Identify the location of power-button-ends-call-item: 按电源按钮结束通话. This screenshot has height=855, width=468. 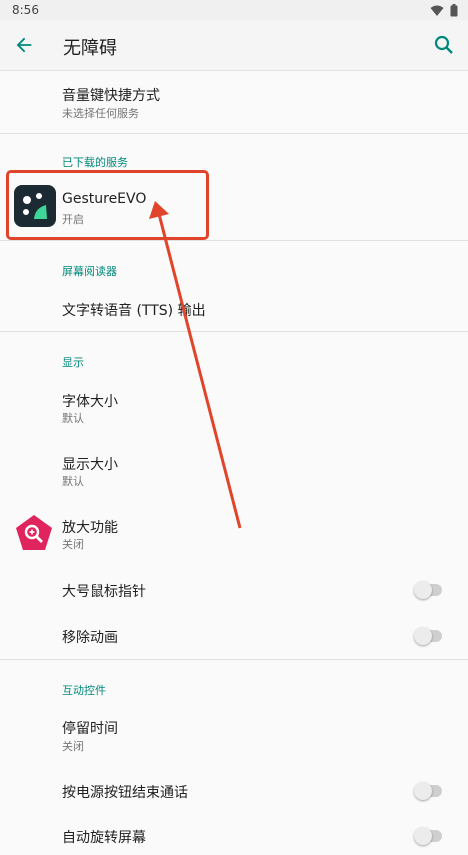
(234, 791).